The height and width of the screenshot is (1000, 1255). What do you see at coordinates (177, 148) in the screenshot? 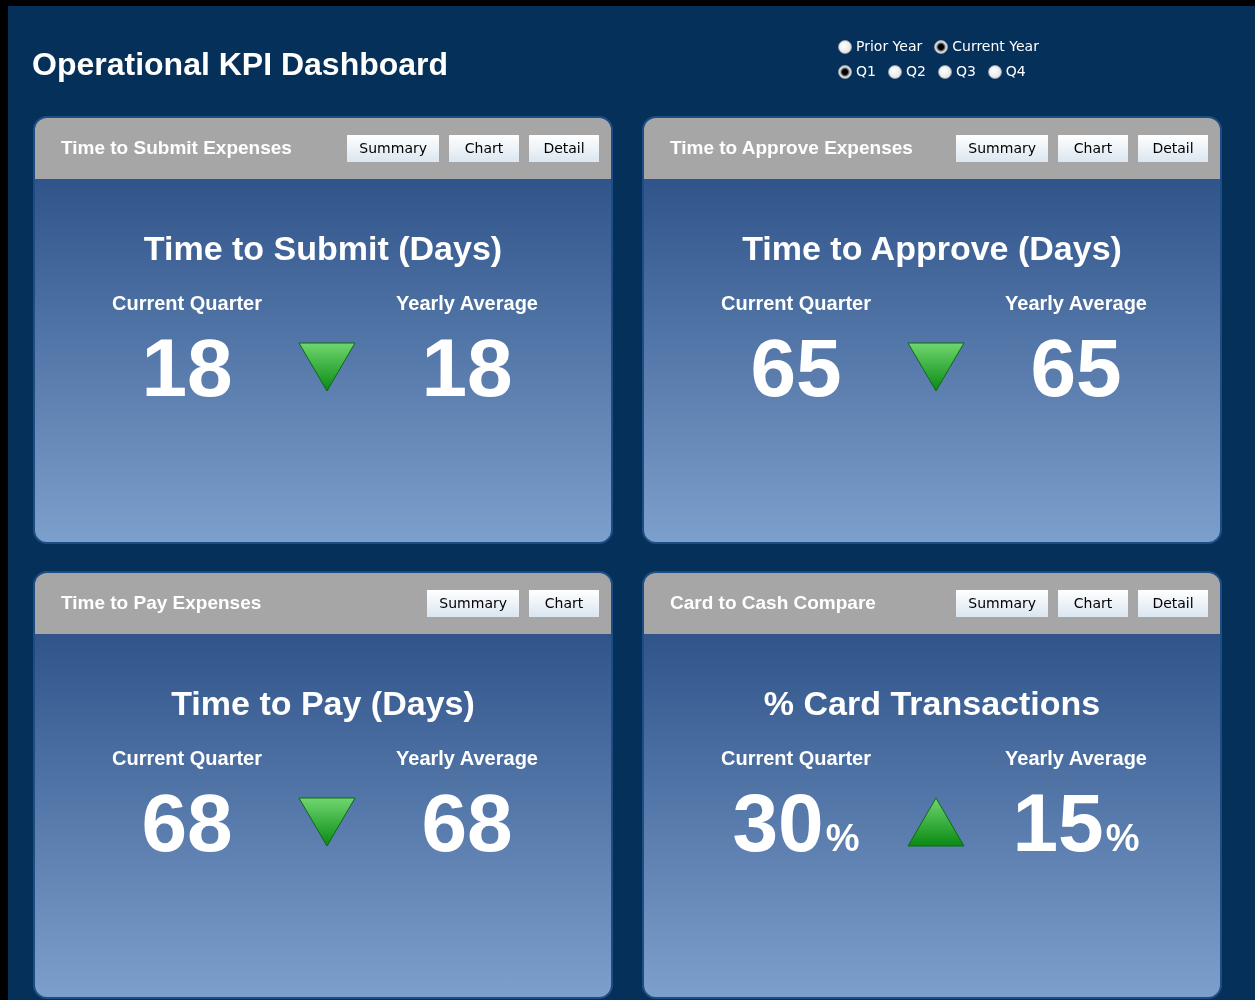
I see `card-title: Time to Submit Expenses` at bounding box center [177, 148].